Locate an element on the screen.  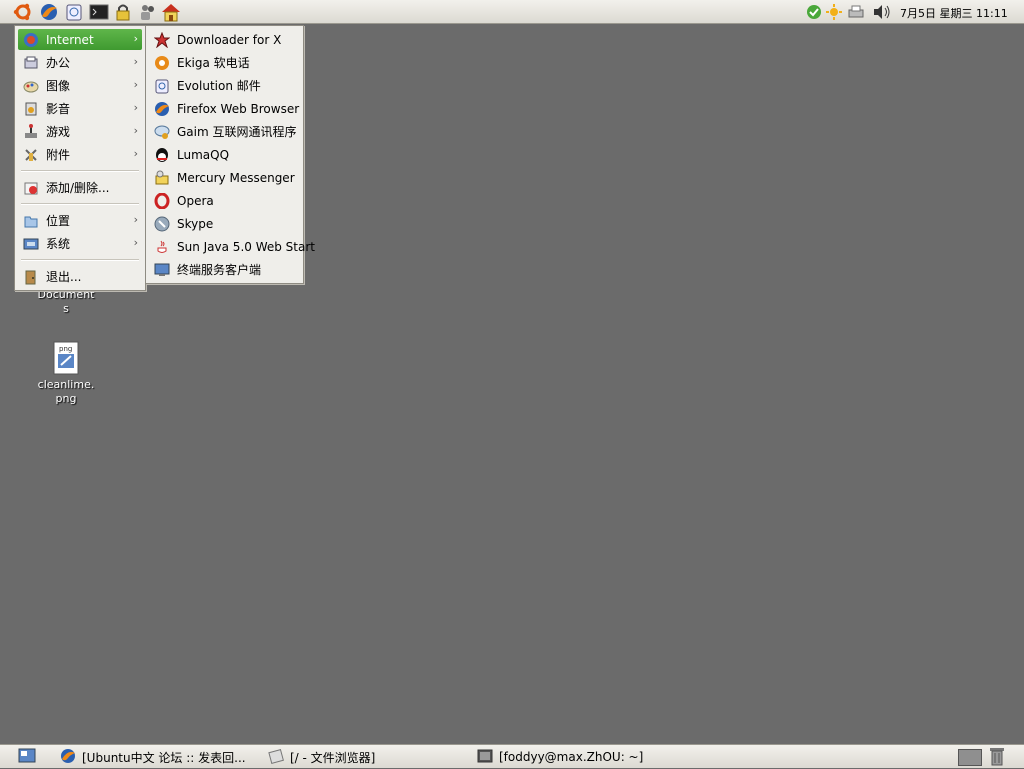
menu-item-places: 位置 › is located at coordinates (80, 220).